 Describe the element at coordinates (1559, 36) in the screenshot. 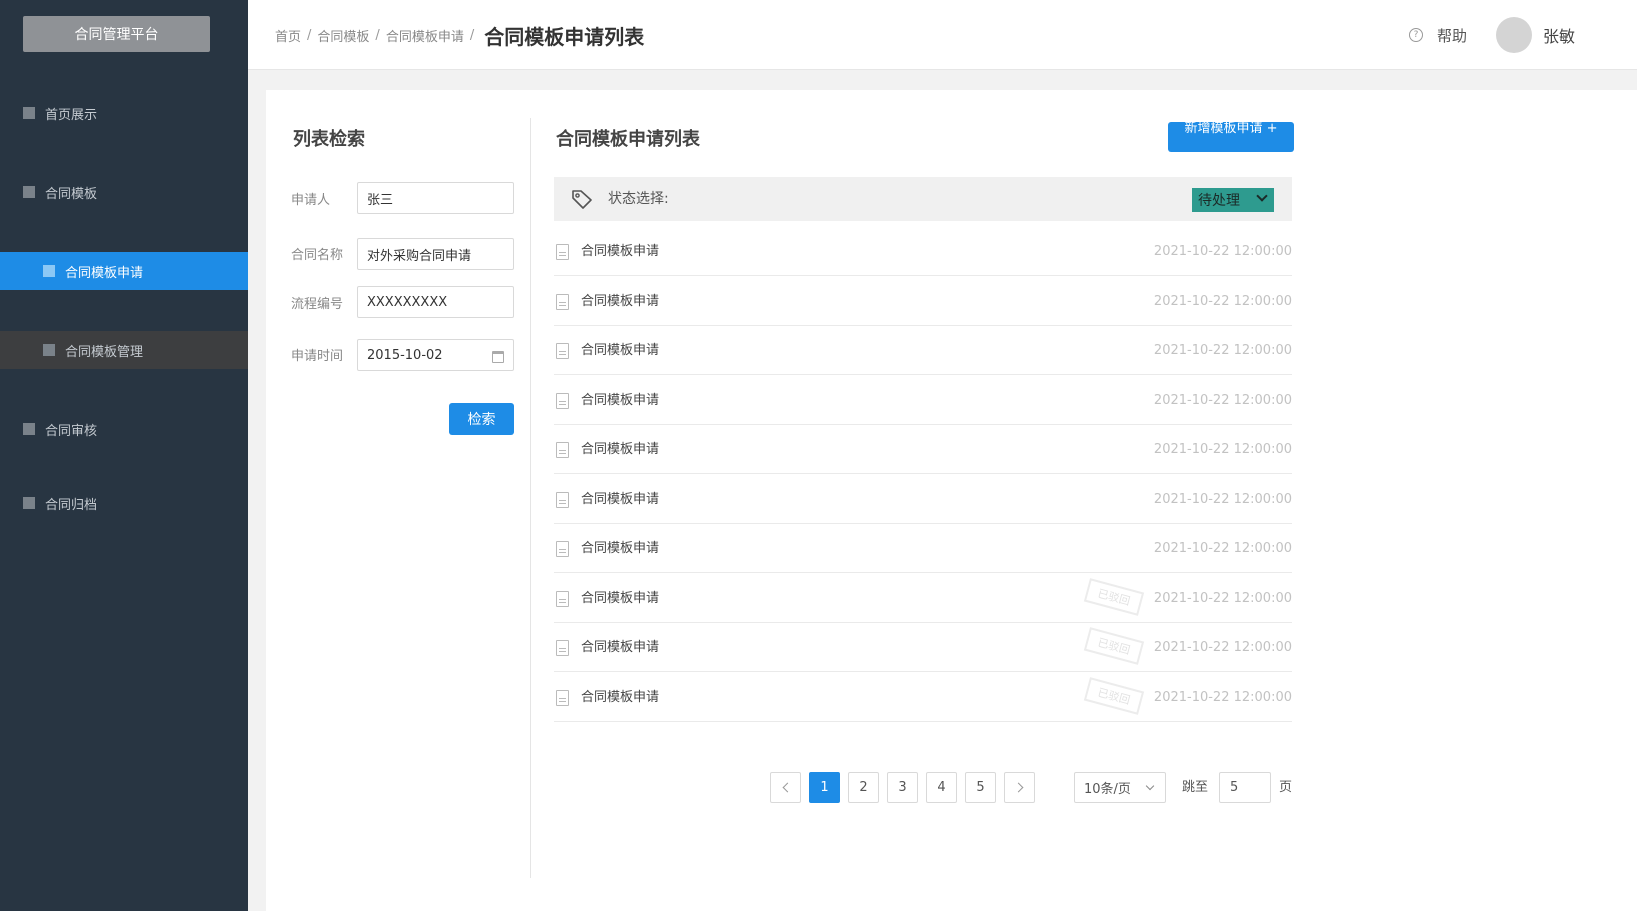

I see `user-name: 张敏` at that location.